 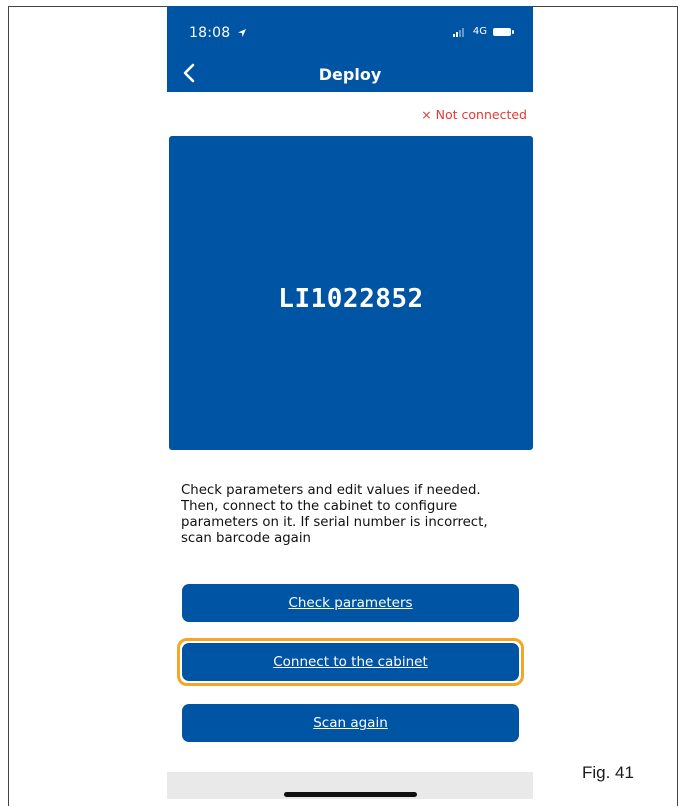 I want to click on connect-cabinet-button: Connect to the cabinet, so click(x=350, y=662).